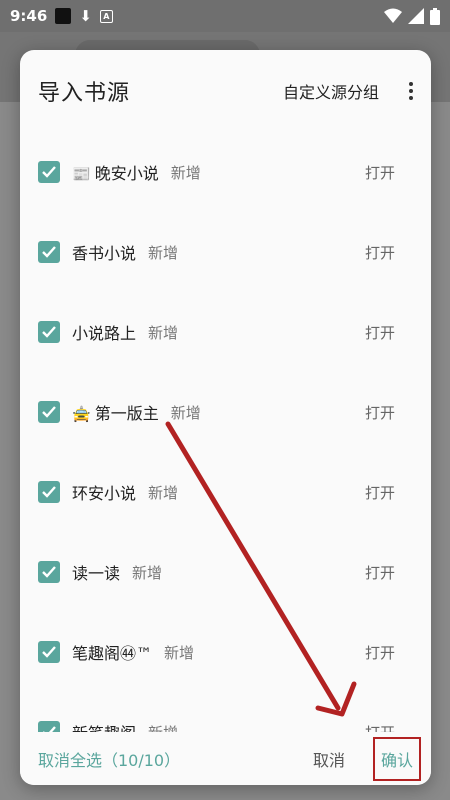 This screenshot has width=450, height=800. I want to click on list-item: 香书小说 新增 打开, so click(225, 252).